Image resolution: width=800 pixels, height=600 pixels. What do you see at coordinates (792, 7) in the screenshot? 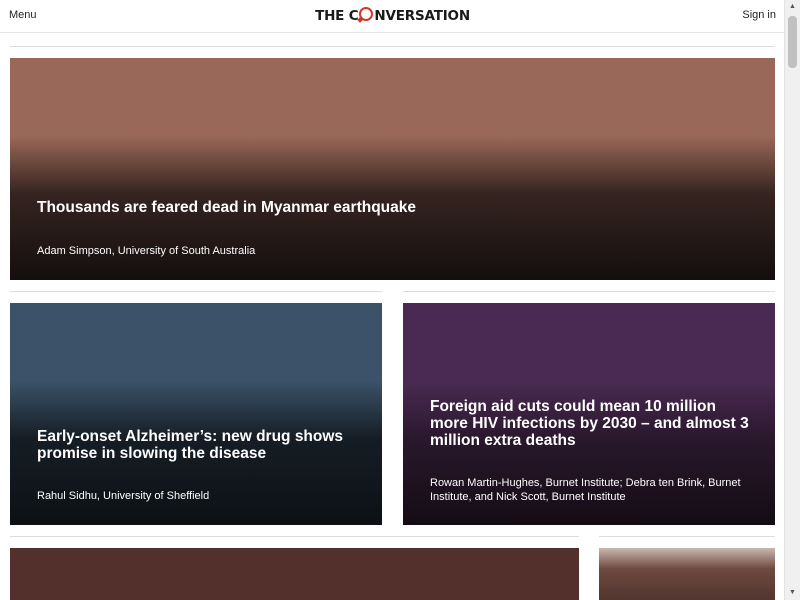
I see `scroll-up-arrow-icon: ▲` at bounding box center [792, 7].